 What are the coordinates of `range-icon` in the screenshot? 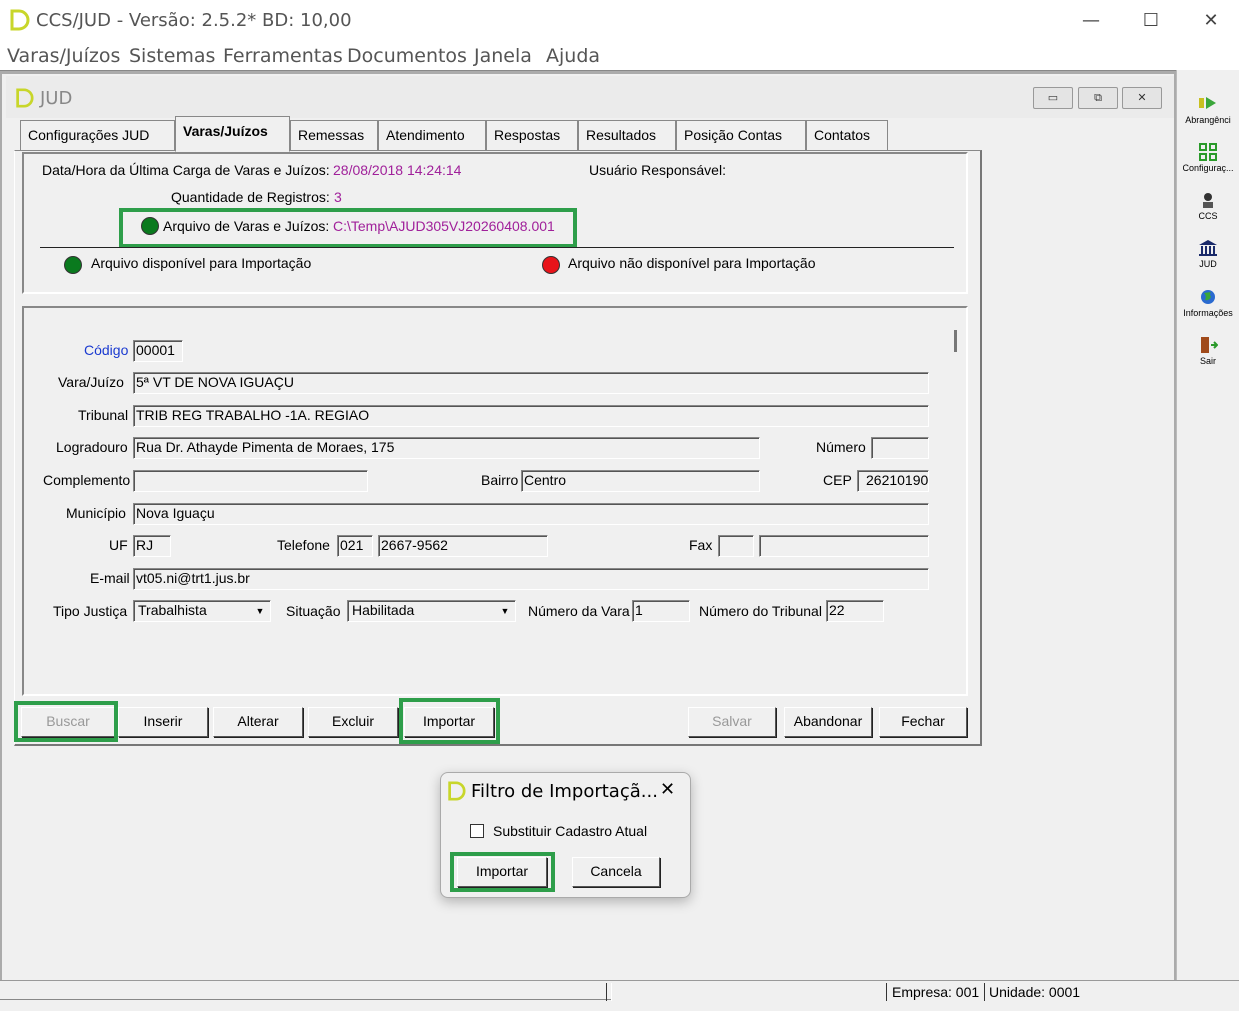 It's located at (1208, 104).